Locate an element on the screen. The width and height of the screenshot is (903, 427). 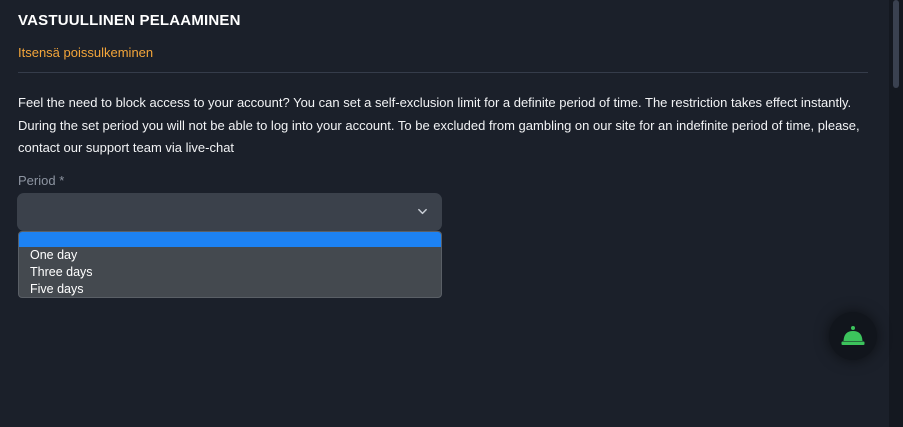
divider is located at coordinates (443, 72).